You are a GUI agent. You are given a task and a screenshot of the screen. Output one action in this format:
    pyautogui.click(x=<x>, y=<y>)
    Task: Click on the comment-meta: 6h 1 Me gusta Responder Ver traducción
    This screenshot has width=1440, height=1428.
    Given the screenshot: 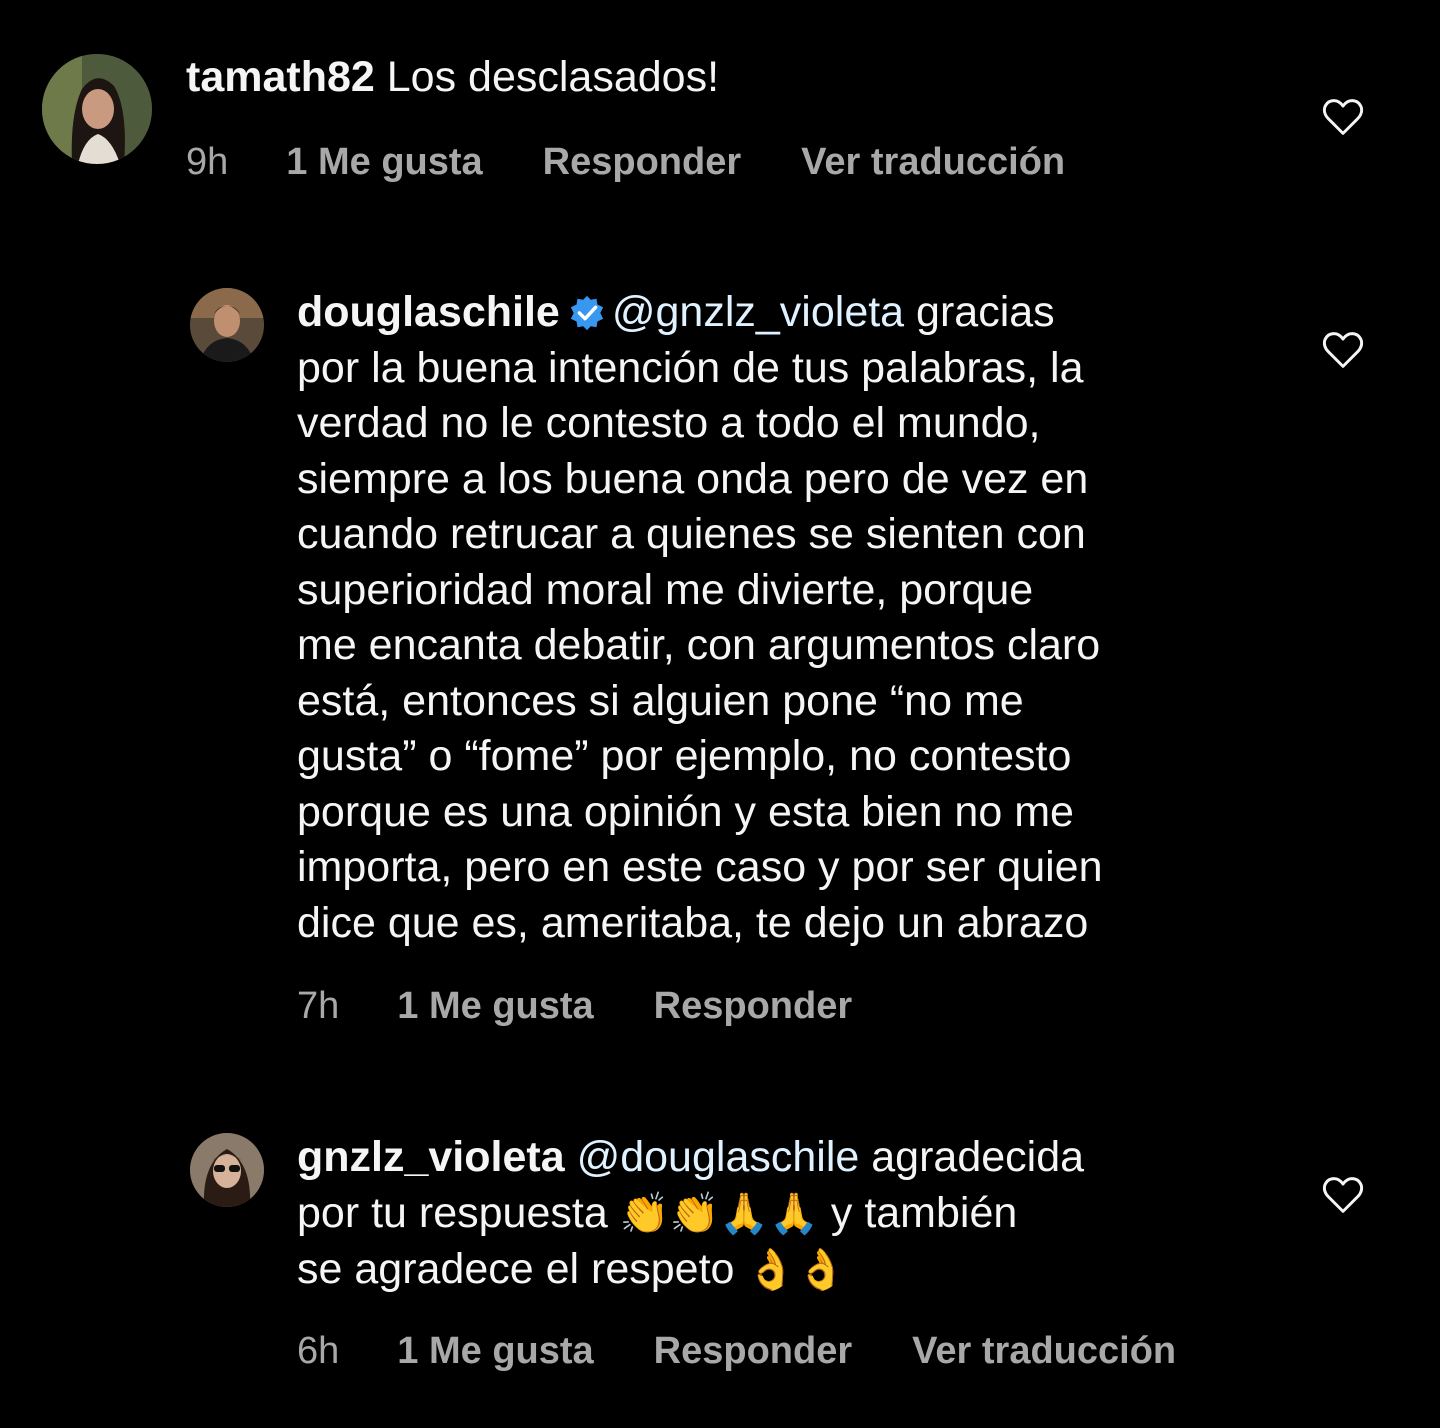 What is the action you would take?
    pyautogui.click(x=736, y=1351)
    